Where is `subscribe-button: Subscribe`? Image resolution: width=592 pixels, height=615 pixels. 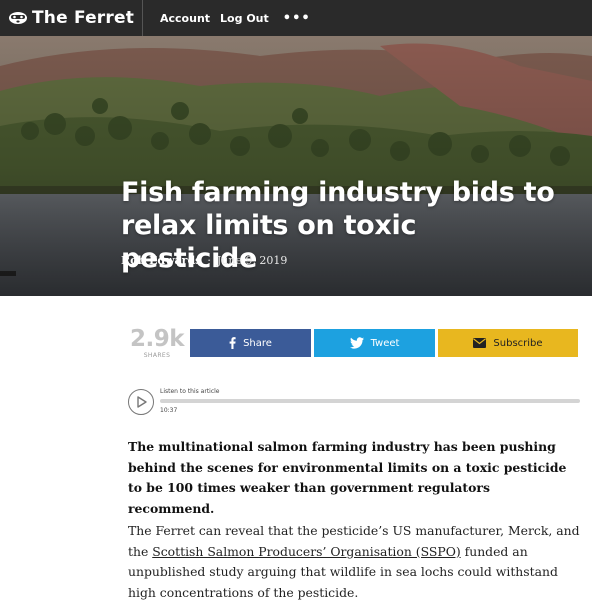
subscribe-button: Subscribe is located at coordinates (508, 343).